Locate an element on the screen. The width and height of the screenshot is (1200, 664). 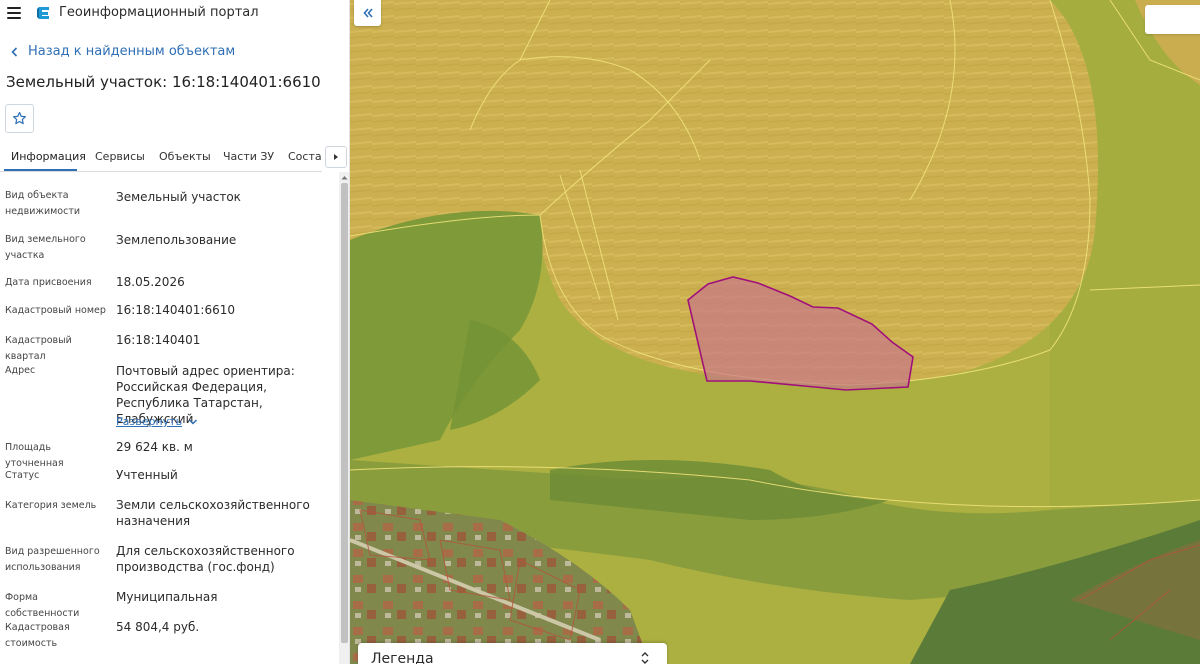
favorite-button is located at coordinates (19, 118).